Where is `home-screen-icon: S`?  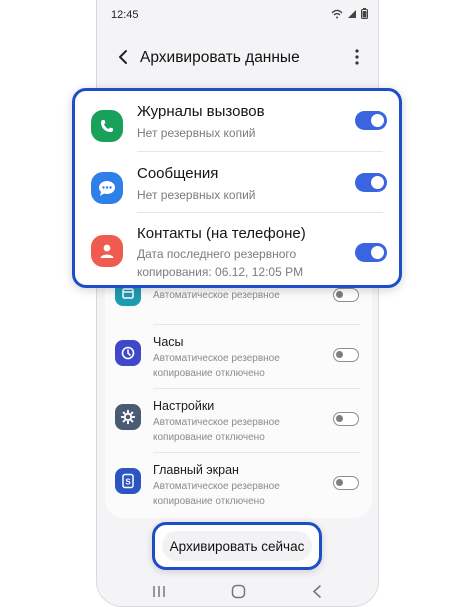
home-screen-icon: S is located at coordinates (128, 481).